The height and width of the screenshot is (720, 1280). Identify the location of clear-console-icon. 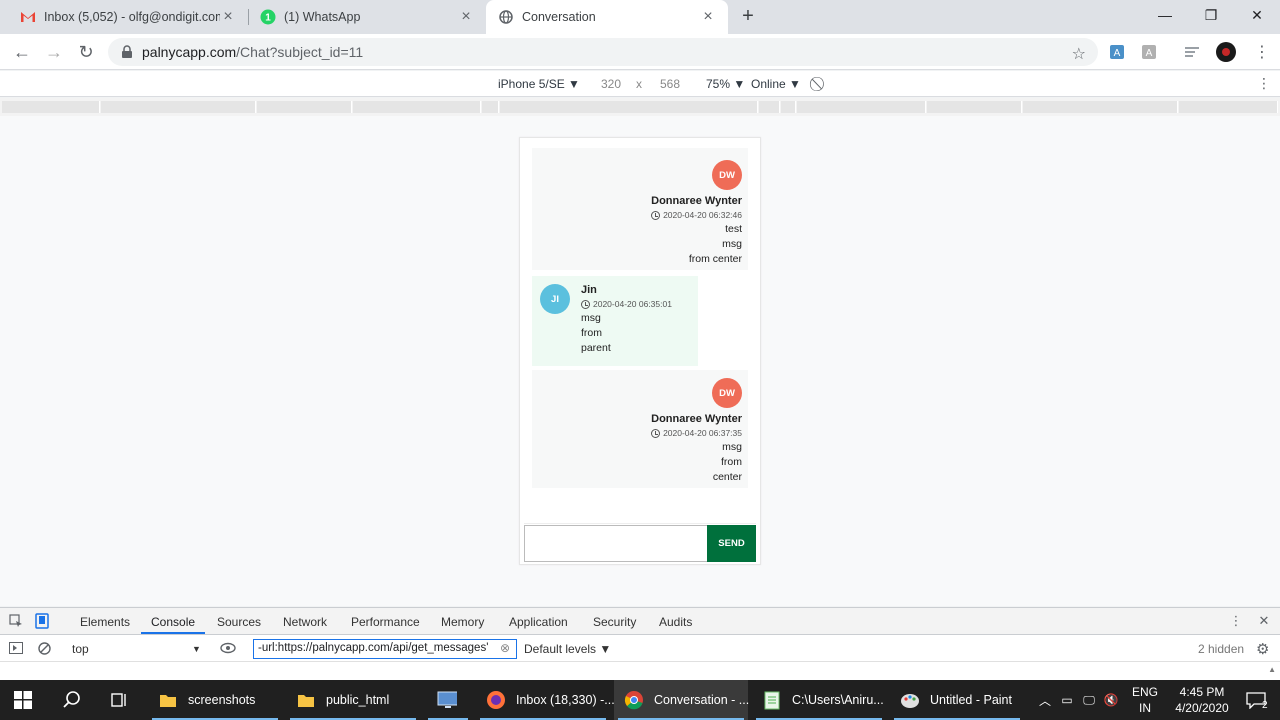
(44, 648).